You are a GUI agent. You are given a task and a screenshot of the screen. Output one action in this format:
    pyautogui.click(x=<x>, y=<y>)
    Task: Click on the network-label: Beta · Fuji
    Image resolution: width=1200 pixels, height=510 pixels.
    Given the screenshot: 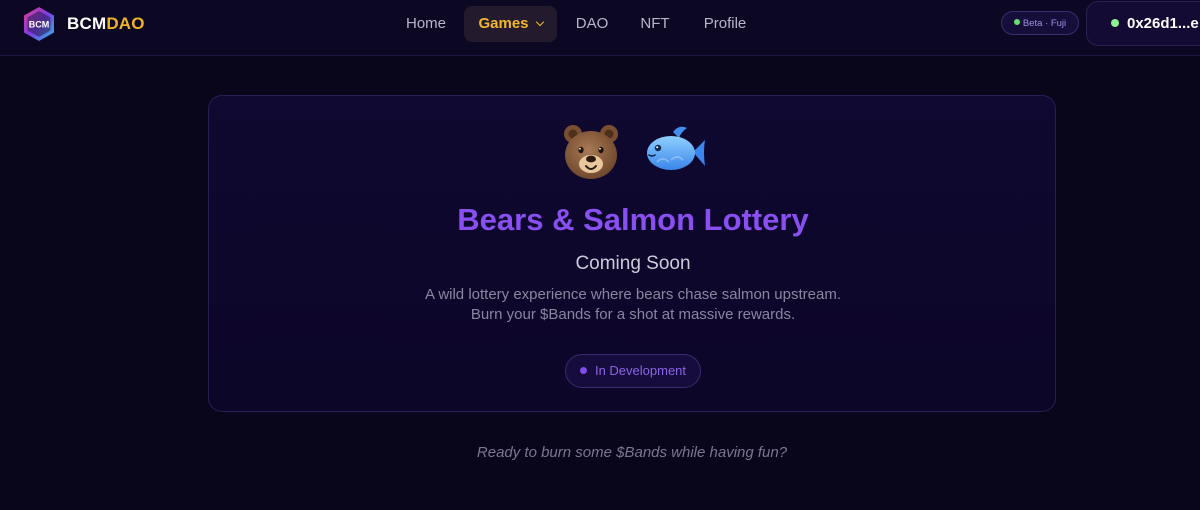 What is the action you would take?
    pyautogui.click(x=1044, y=23)
    